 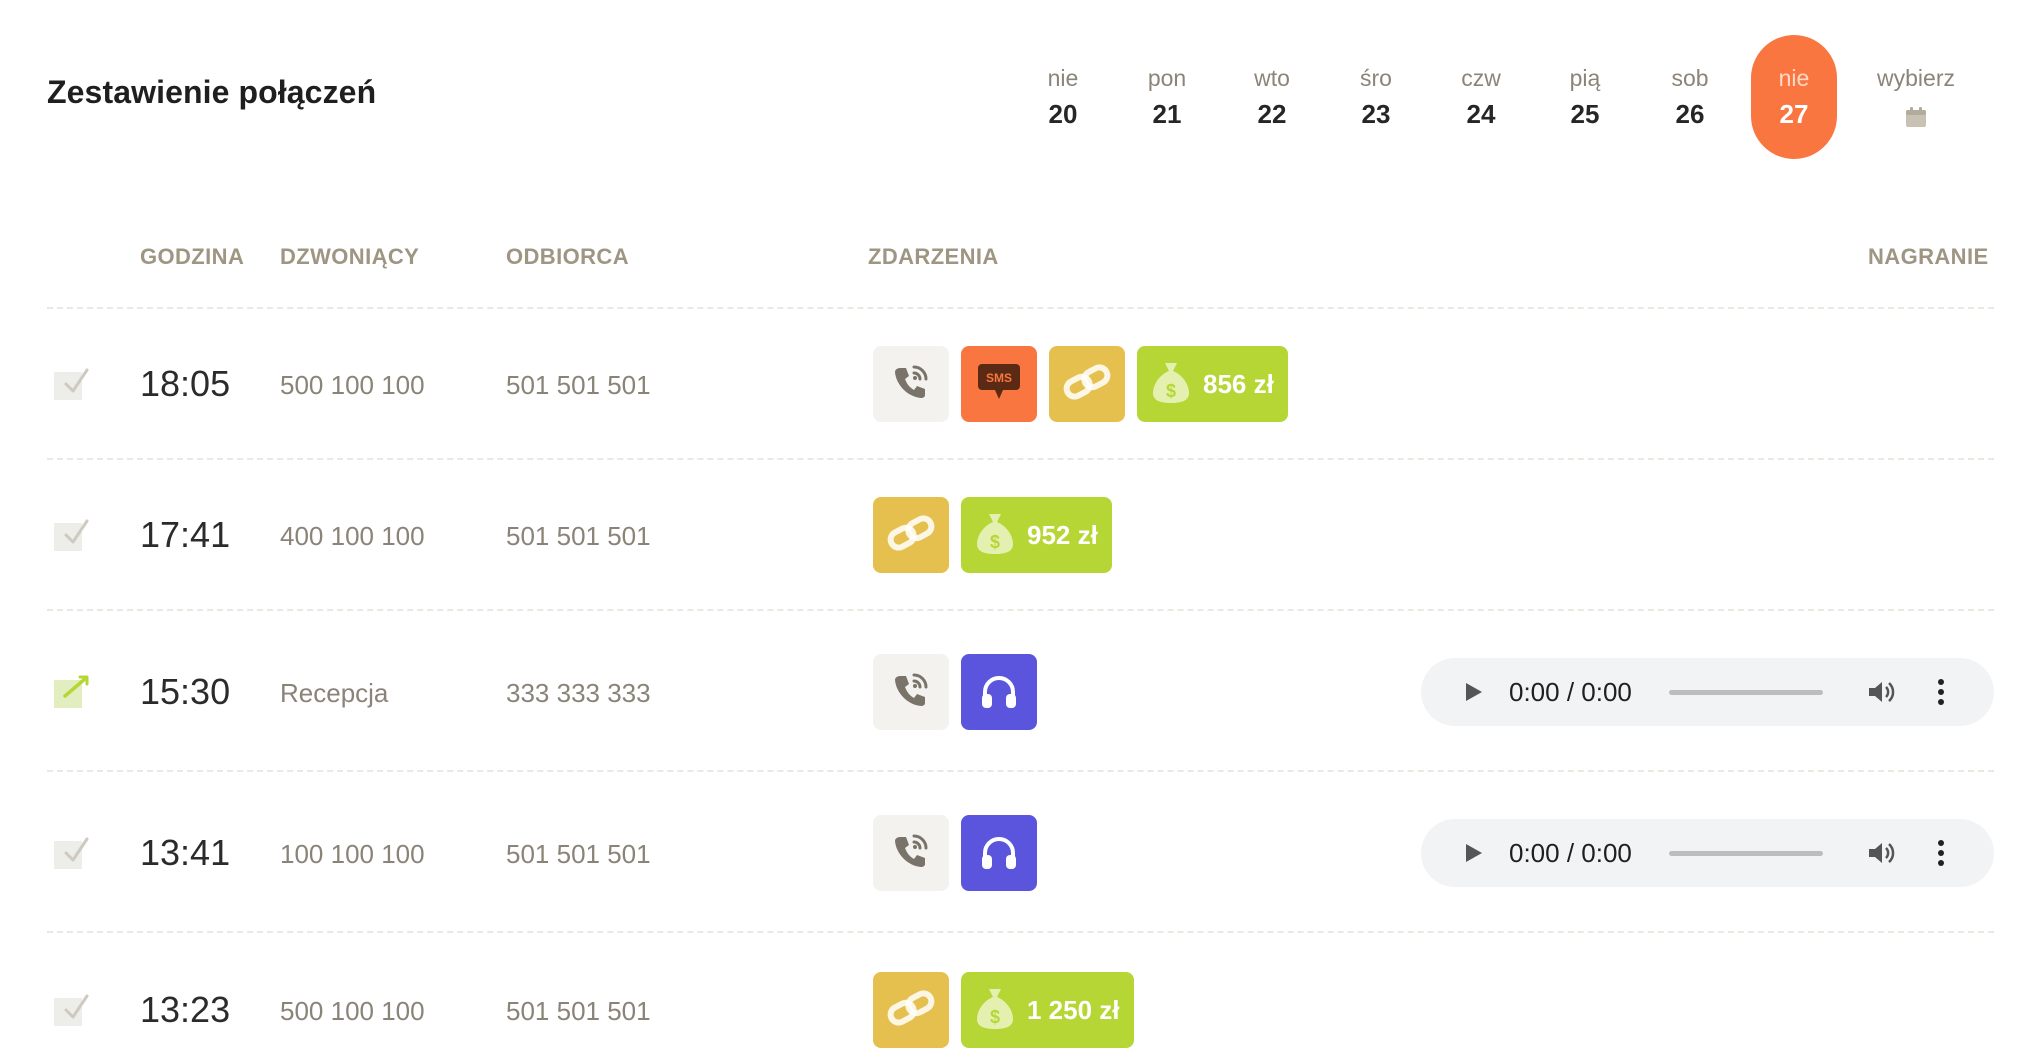 What do you see at coordinates (334, 693) in the screenshot?
I see `caller-number: Recepcja` at bounding box center [334, 693].